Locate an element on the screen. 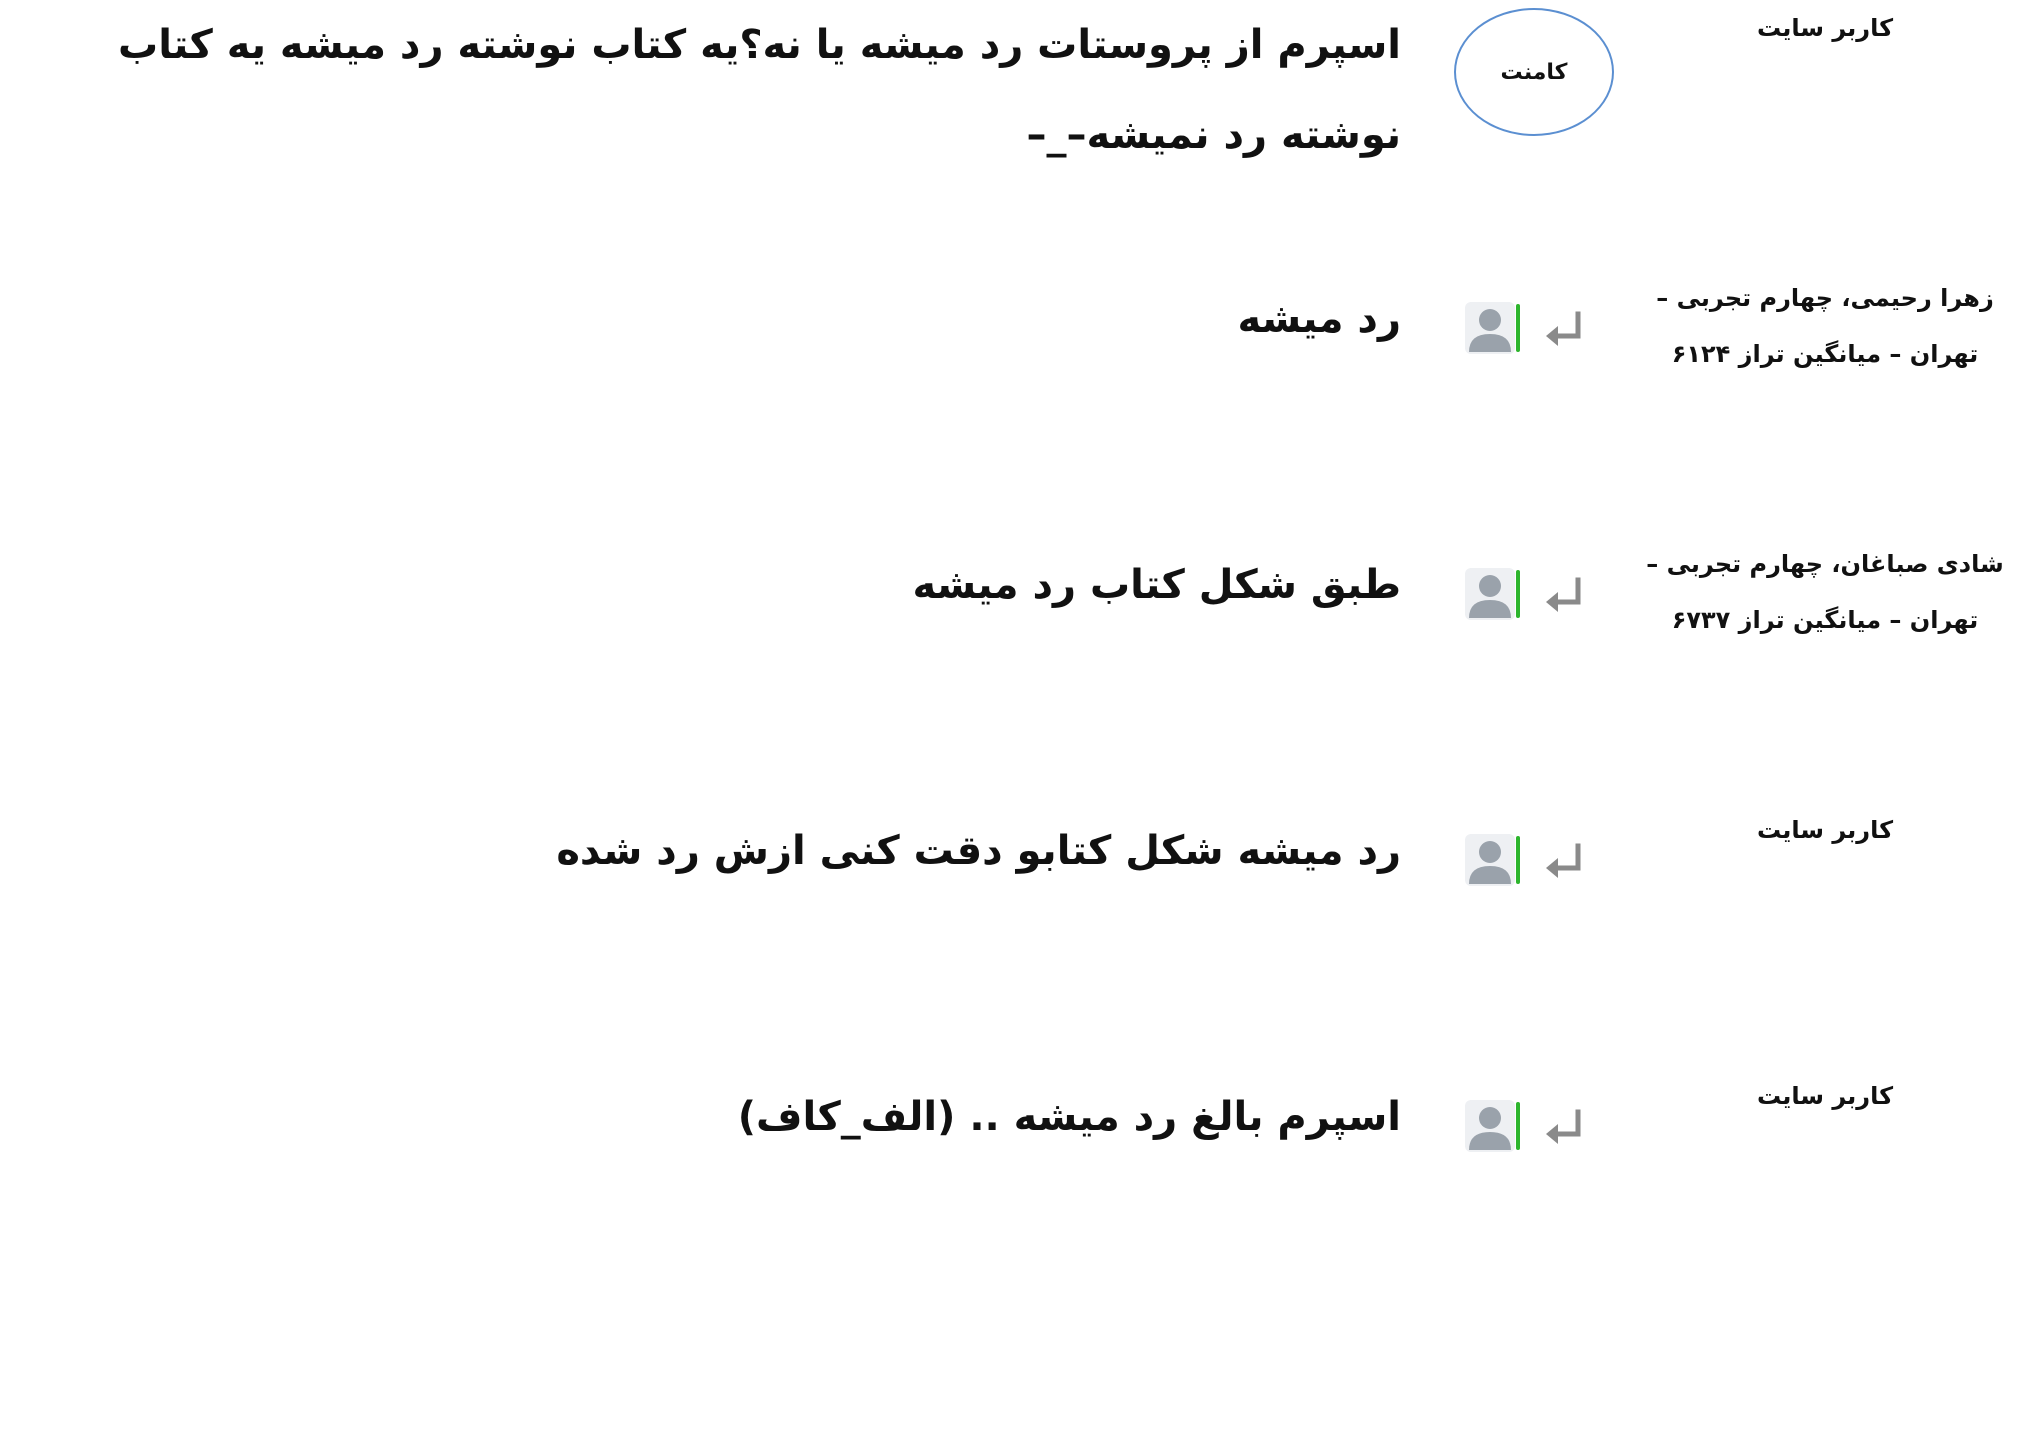 The width and height of the screenshot is (2024, 1434). reply-text: طبق شکل کتاب رد میشه is located at coordinates (1156, 585).